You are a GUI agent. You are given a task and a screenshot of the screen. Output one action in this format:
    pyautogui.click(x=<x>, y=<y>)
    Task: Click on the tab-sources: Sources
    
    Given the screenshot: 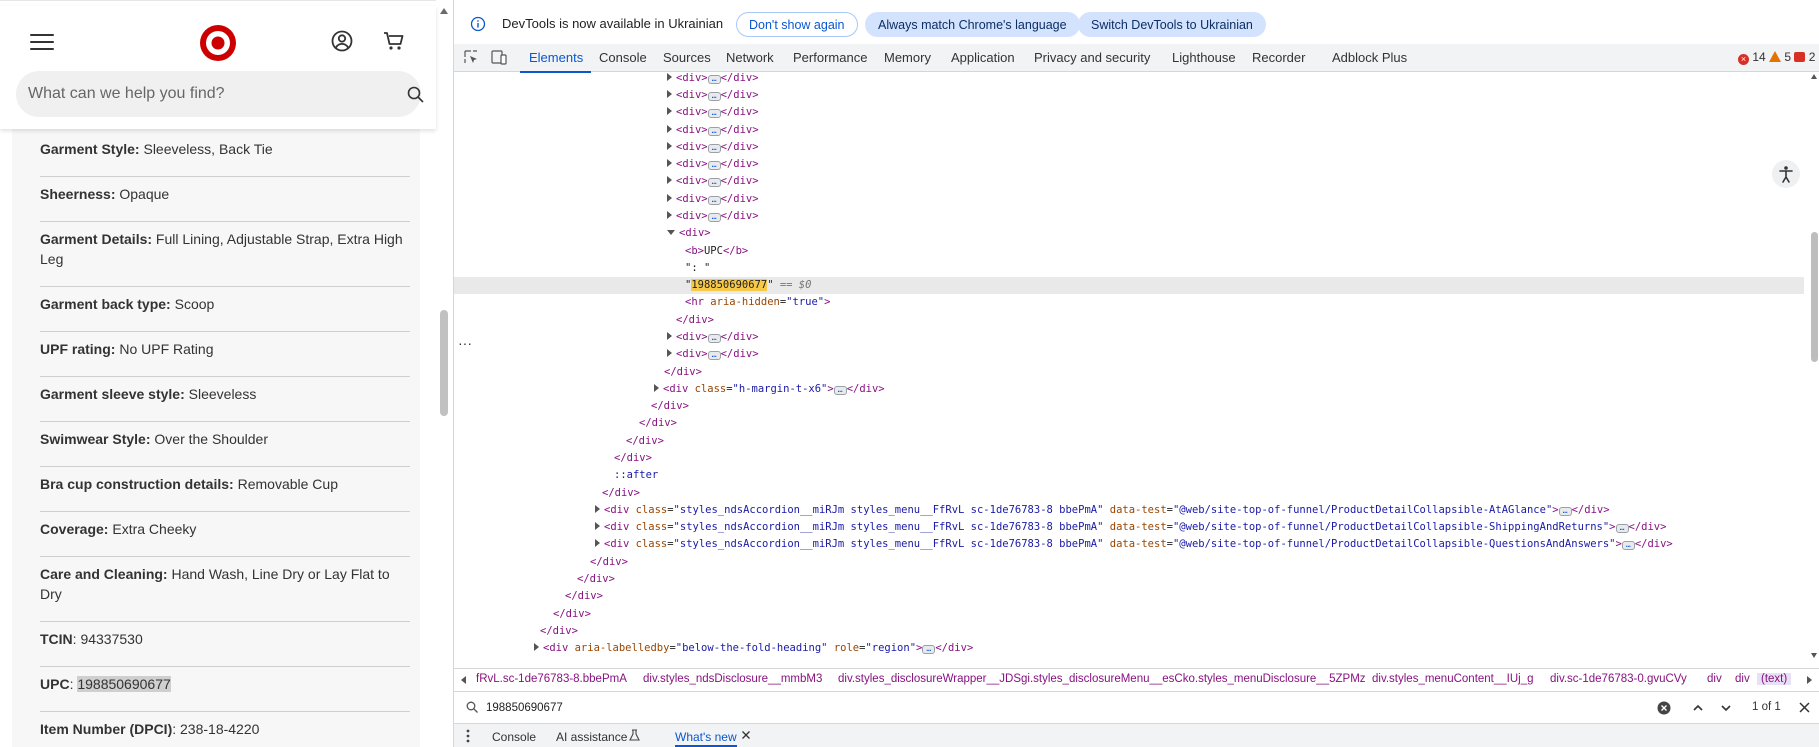 What is the action you would take?
    pyautogui.click(x=687, y=57)
    